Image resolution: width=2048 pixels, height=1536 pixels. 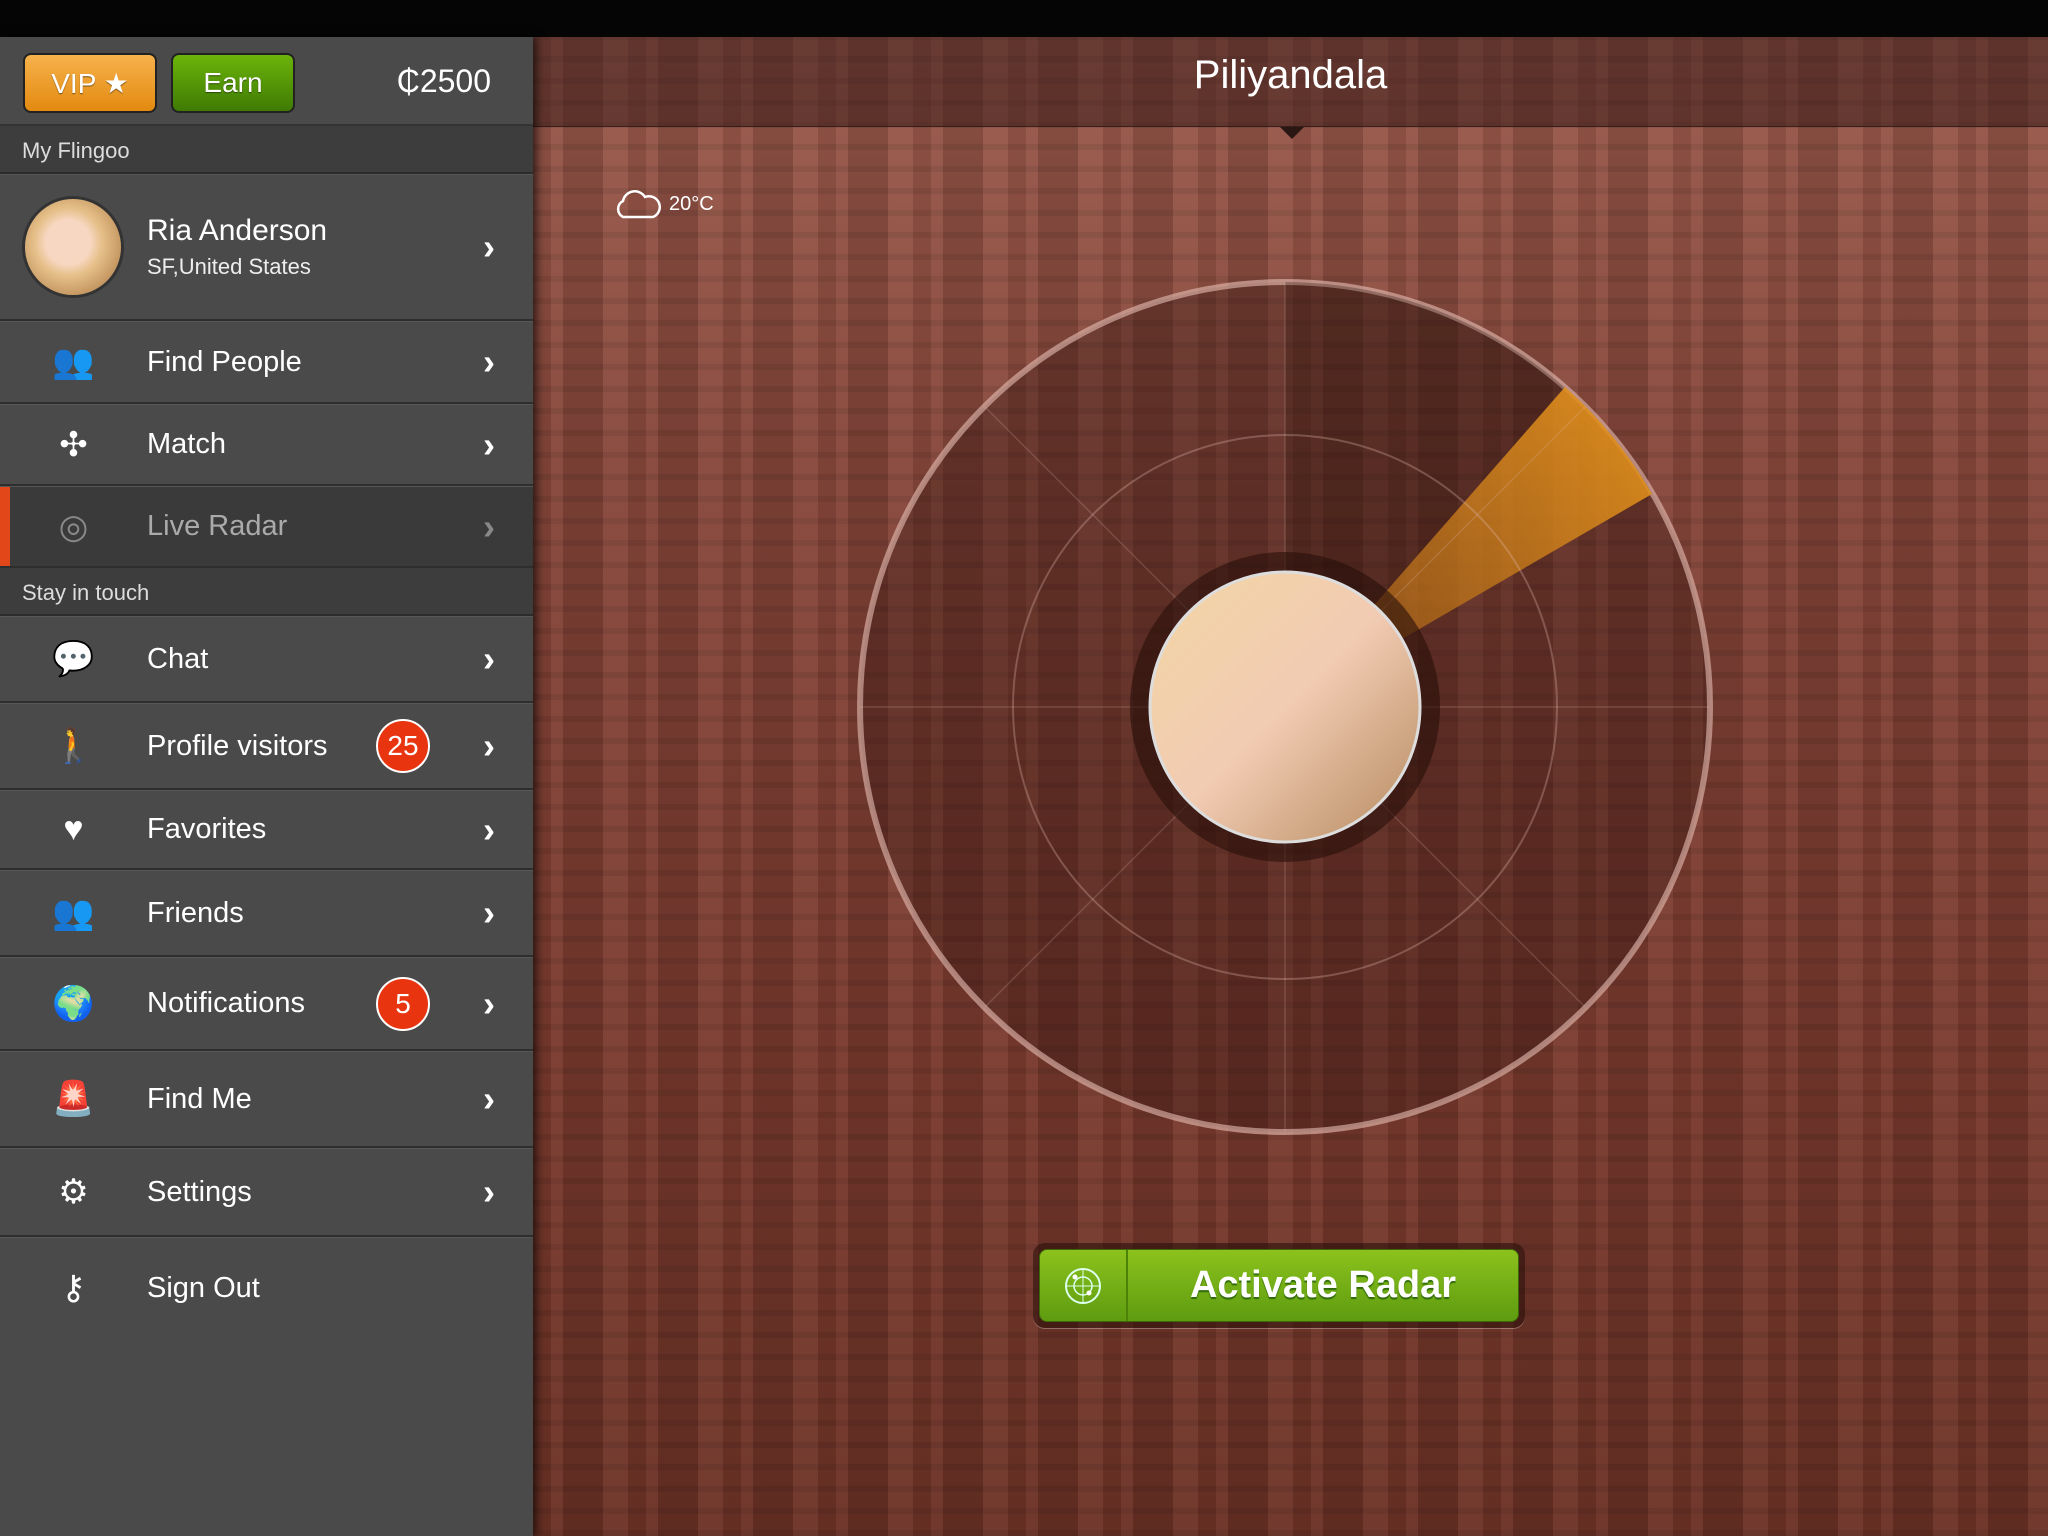 I want to click on puzzle-icon: ✣, so click(x=73, y=444).